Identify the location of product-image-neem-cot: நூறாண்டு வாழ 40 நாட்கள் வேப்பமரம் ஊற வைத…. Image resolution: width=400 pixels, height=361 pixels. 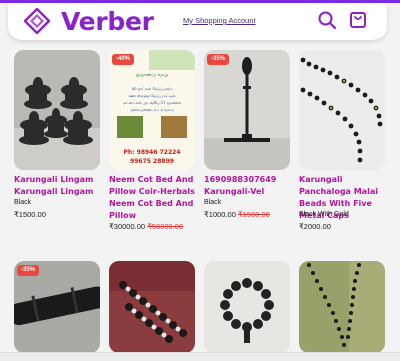
(152, 110).